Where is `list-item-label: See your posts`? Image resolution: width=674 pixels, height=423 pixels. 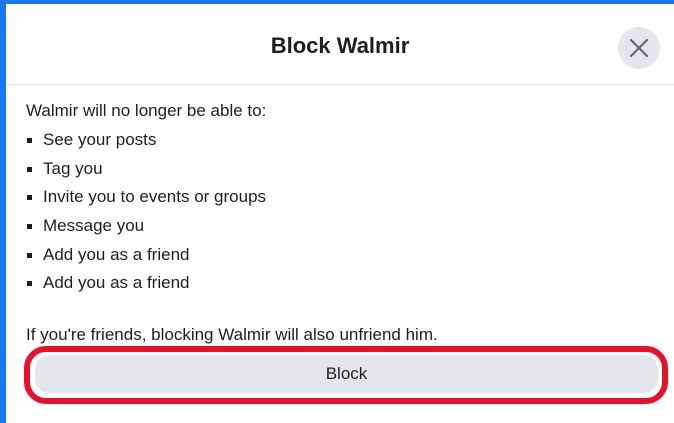
list-item-label: See your posts is located at coordinates (100, 139).